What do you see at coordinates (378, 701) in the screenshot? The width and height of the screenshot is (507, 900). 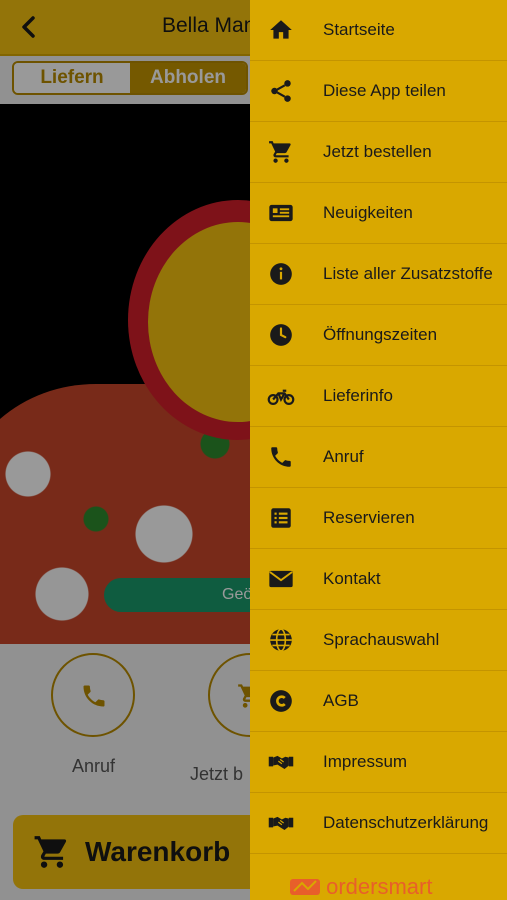 I see `menu-item-agb: AGB` at bounding box center [378, 701].